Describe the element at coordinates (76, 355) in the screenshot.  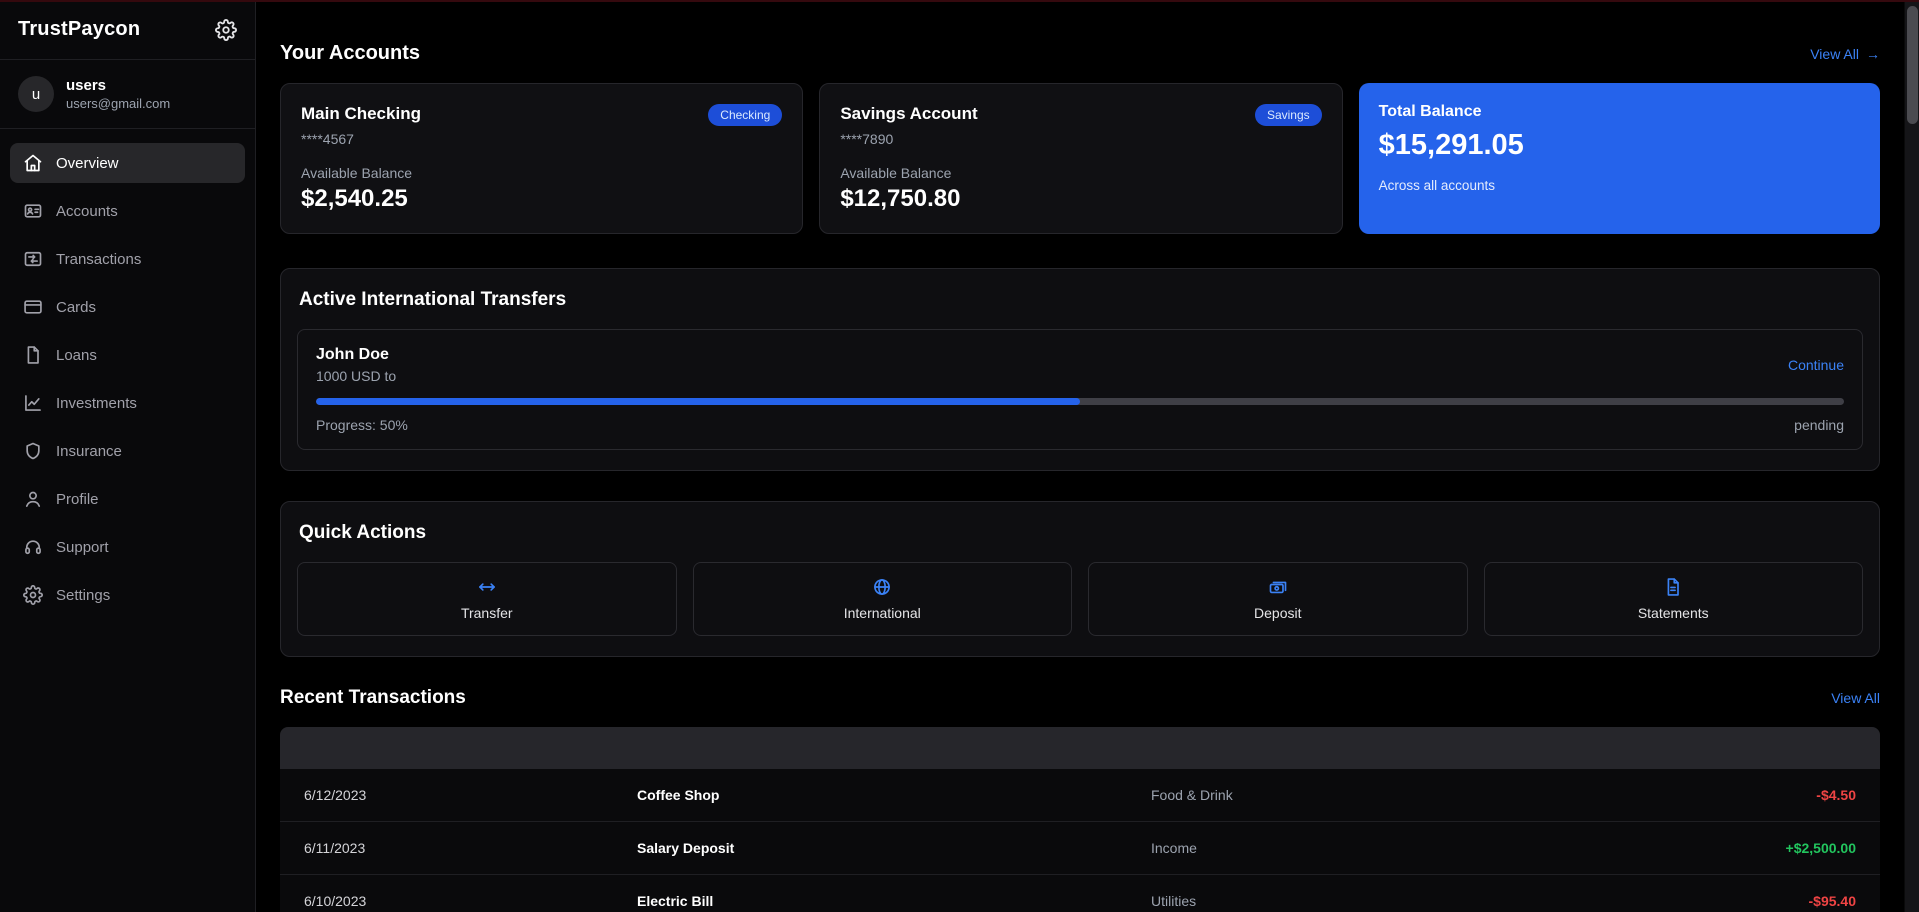
I see `sidebar-item-label: Loans` at that location.